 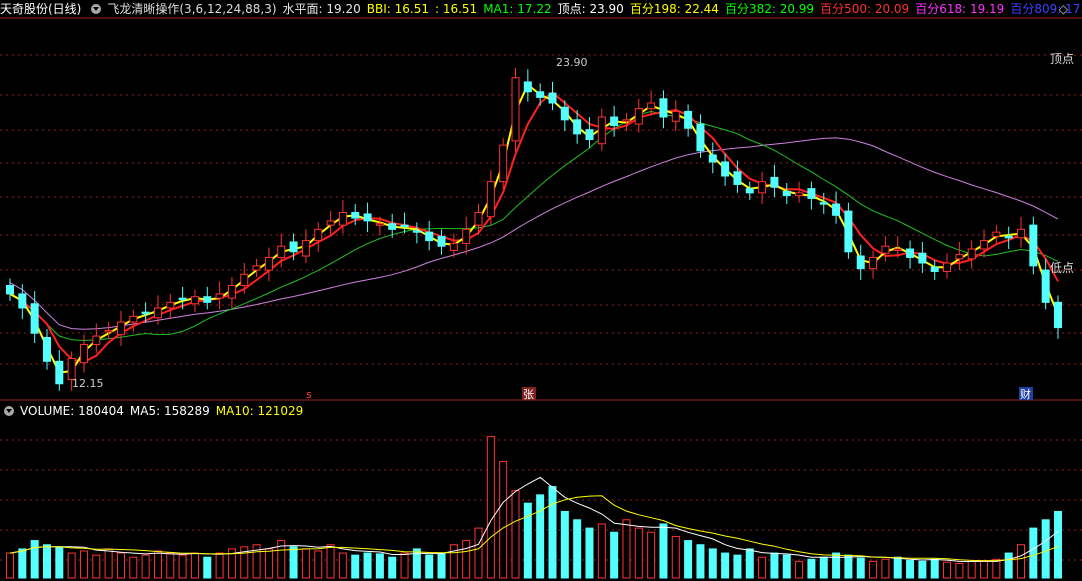 What do you see at coordinates (9, 411) in the screenshot?
I see `volume-dropdown-icon` at bounding box center [9, 411].